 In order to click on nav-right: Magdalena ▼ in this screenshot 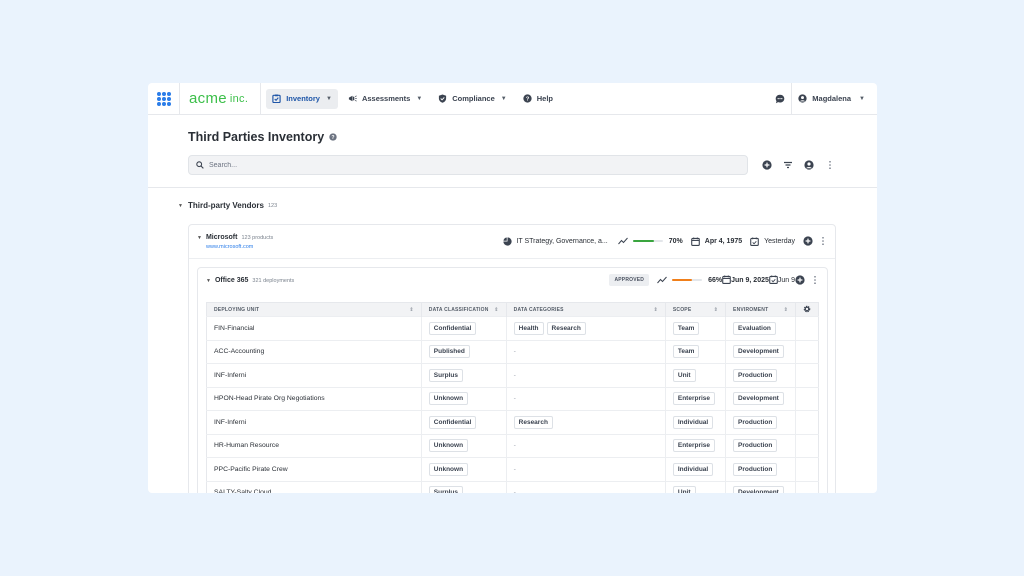, I will do `click(822, 99)`.